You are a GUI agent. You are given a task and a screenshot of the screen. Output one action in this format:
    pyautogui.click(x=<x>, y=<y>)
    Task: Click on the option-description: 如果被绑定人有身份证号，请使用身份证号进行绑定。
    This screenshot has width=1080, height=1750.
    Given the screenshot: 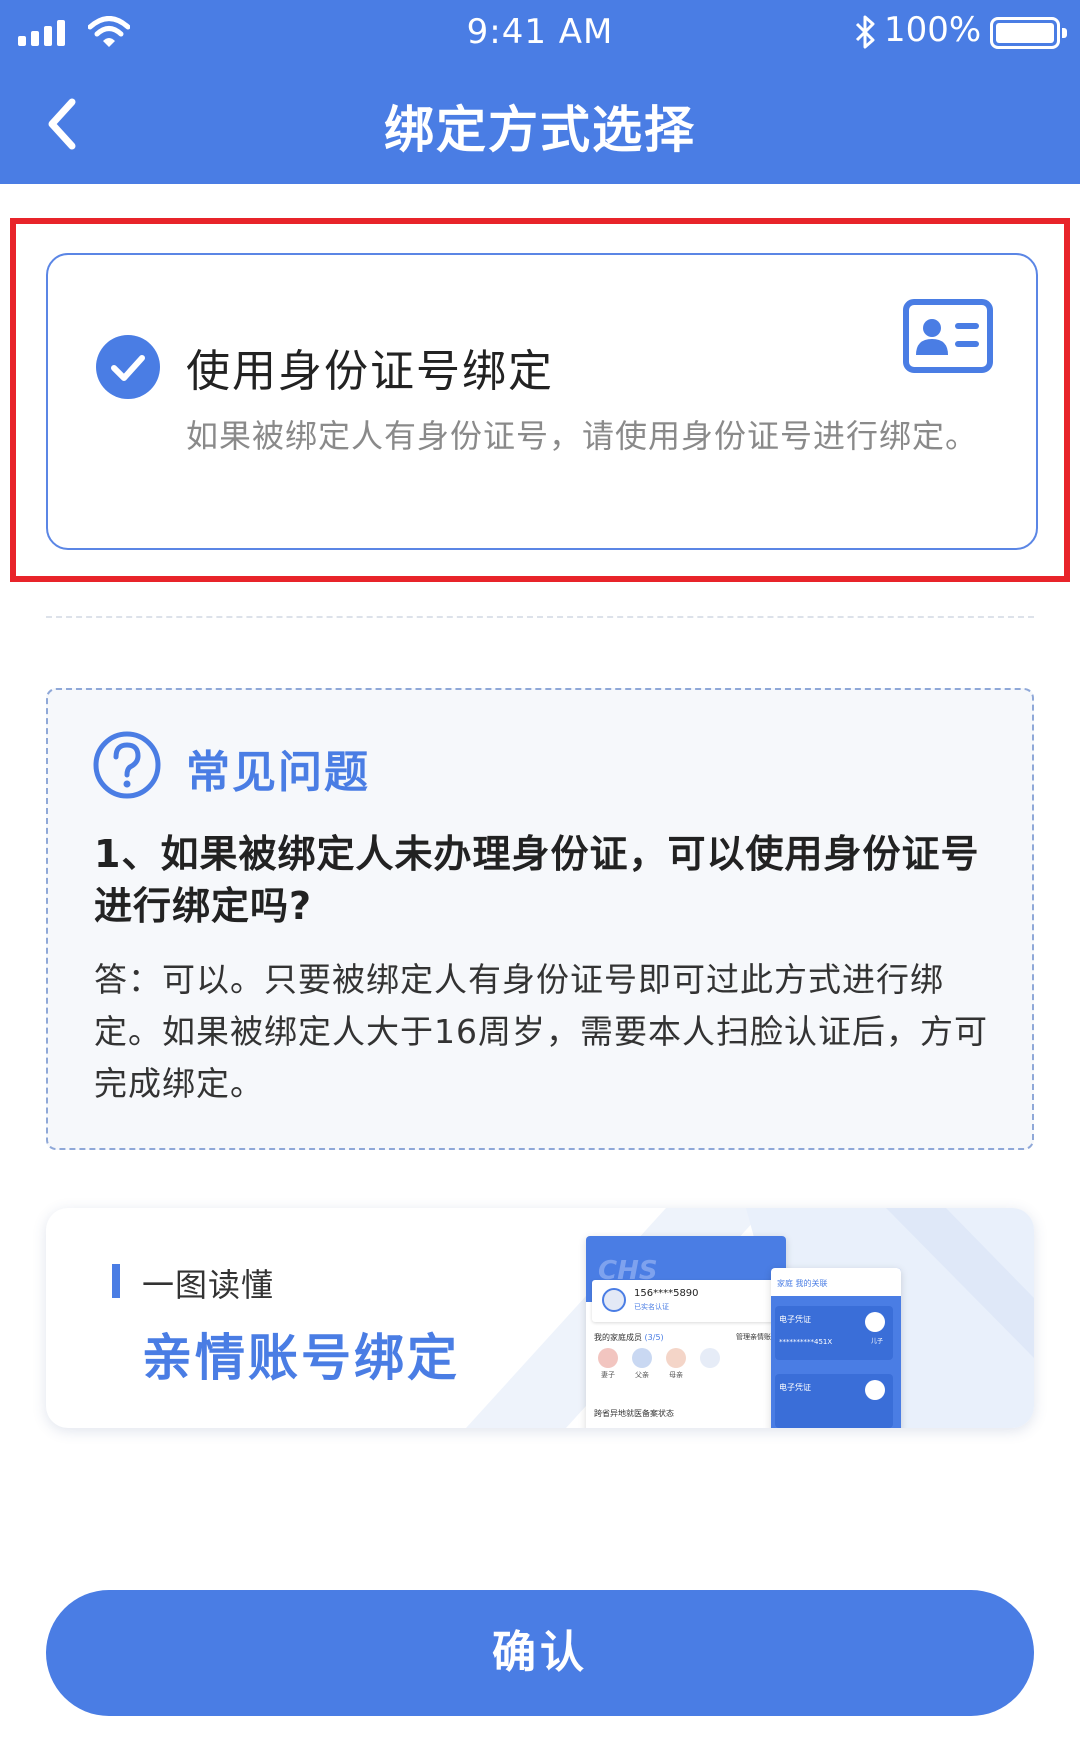 What is the action you would take?
    pyautogui.click(x=582, y=436)
    